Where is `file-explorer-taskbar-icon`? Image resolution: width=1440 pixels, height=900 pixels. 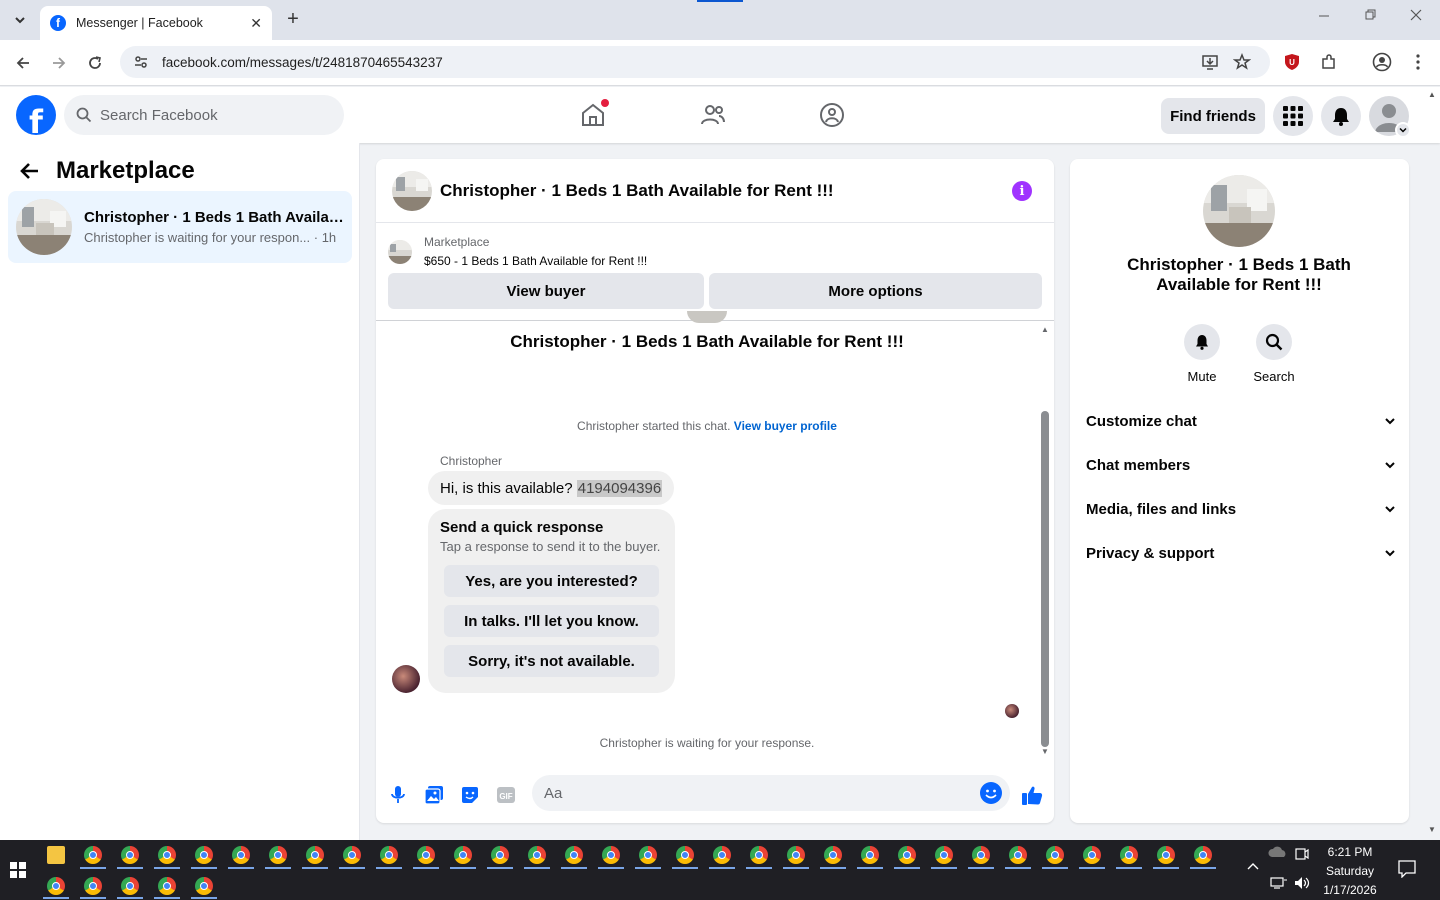
file-explorer-taskbar-icon is located at coordinates (56, 855).